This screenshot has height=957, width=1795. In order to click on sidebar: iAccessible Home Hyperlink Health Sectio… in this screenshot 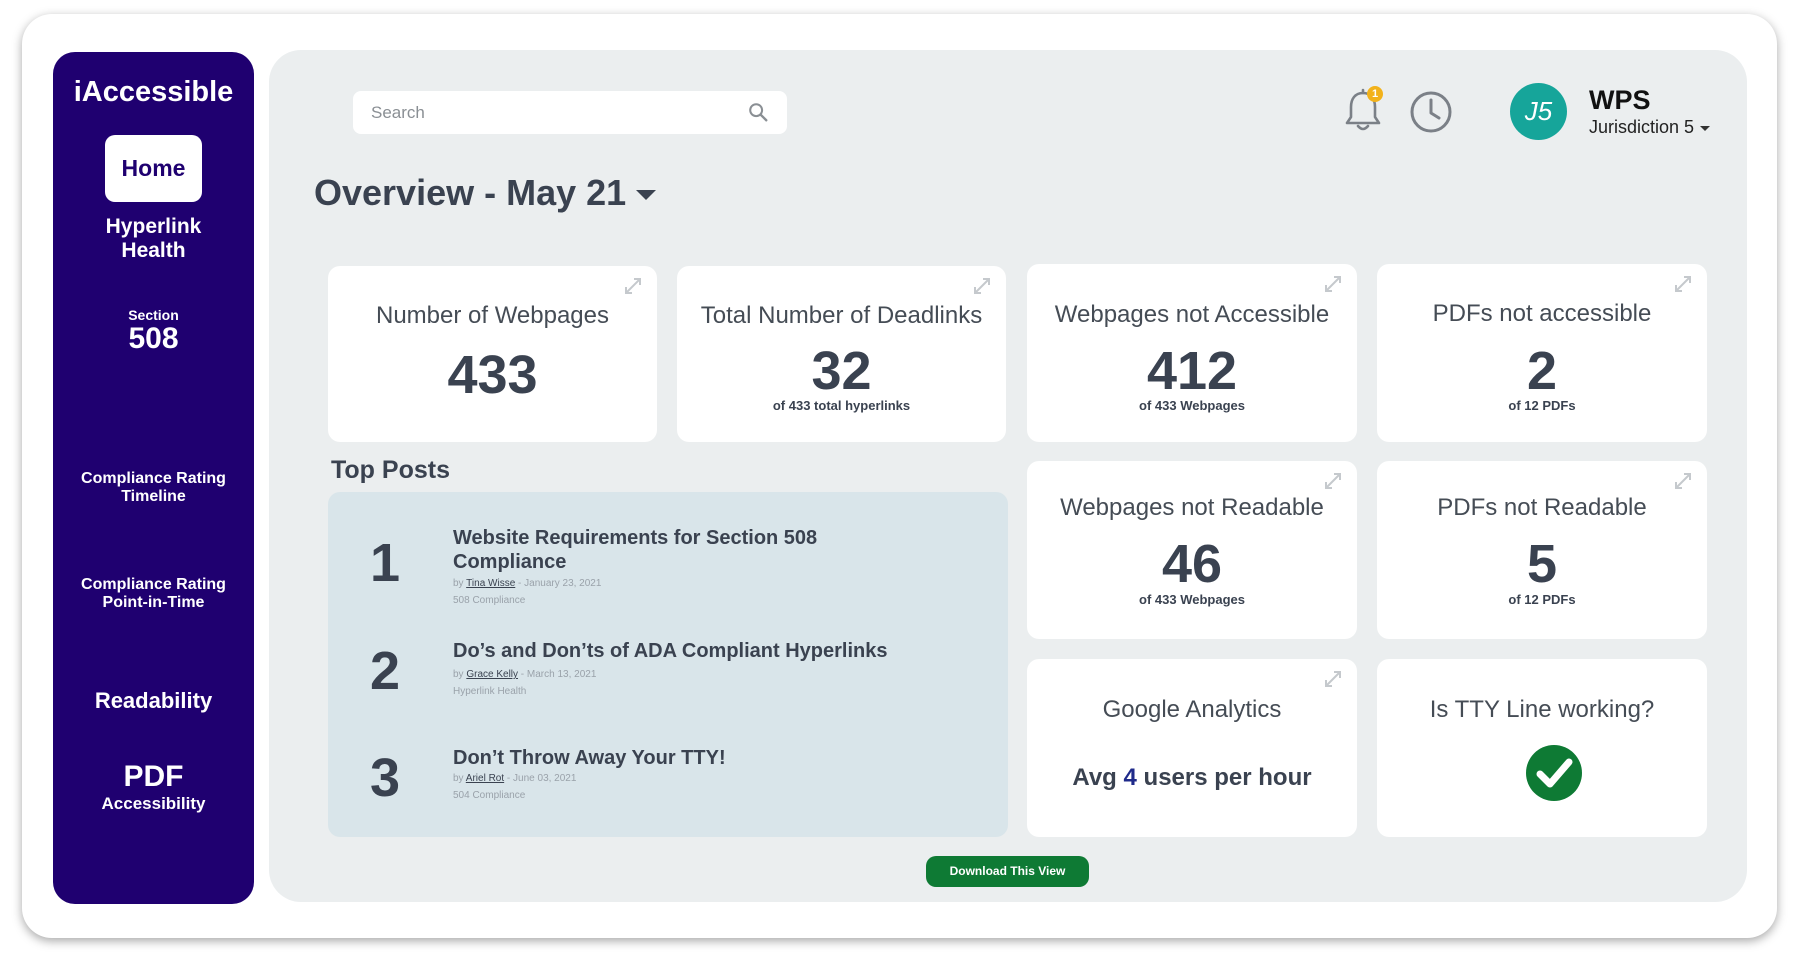, I will do `click(153, 478)`.